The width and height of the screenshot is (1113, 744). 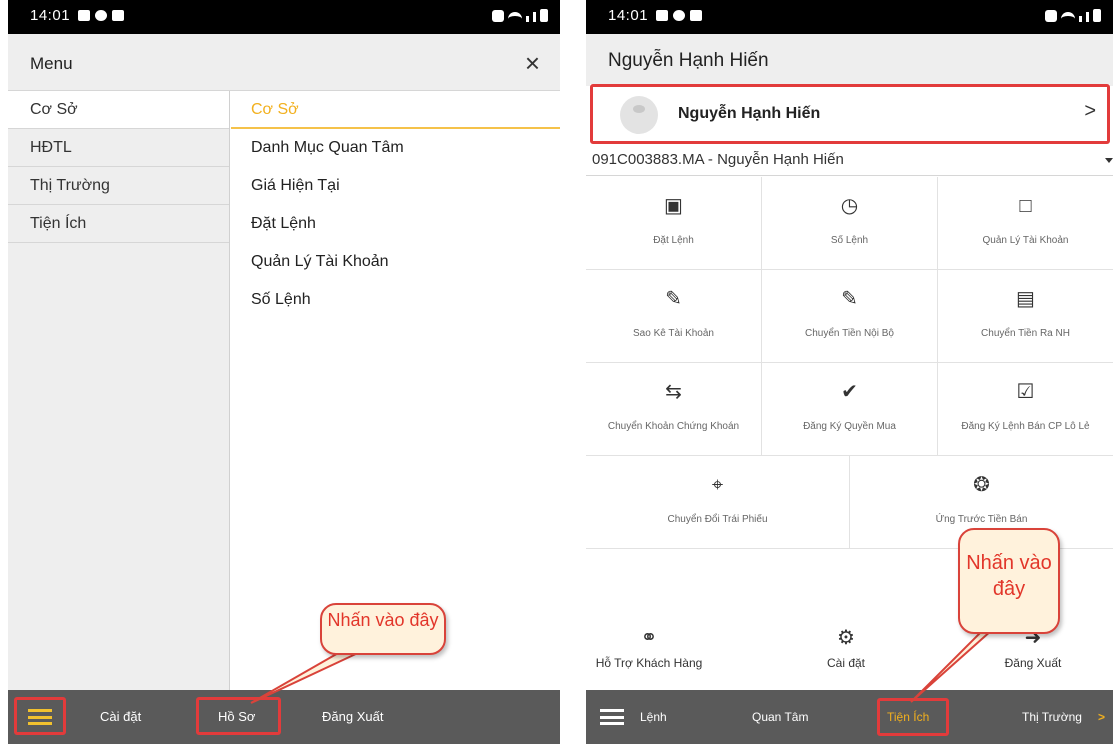 I want to click on callout-pointer, so click(x=305, y=677).